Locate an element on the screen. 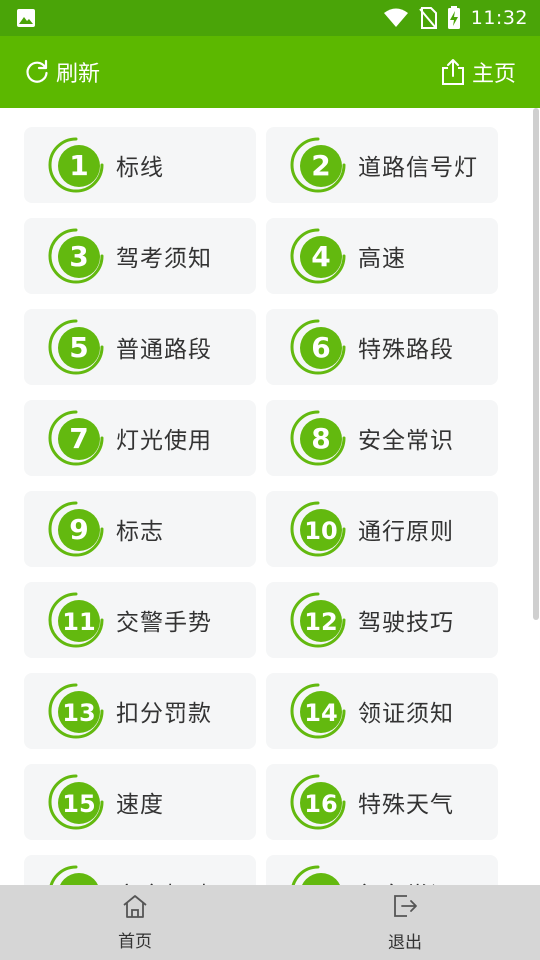 This screenshot has width=540, height=960. number-badge-icon: 15 is located at coordinates (76, 802).